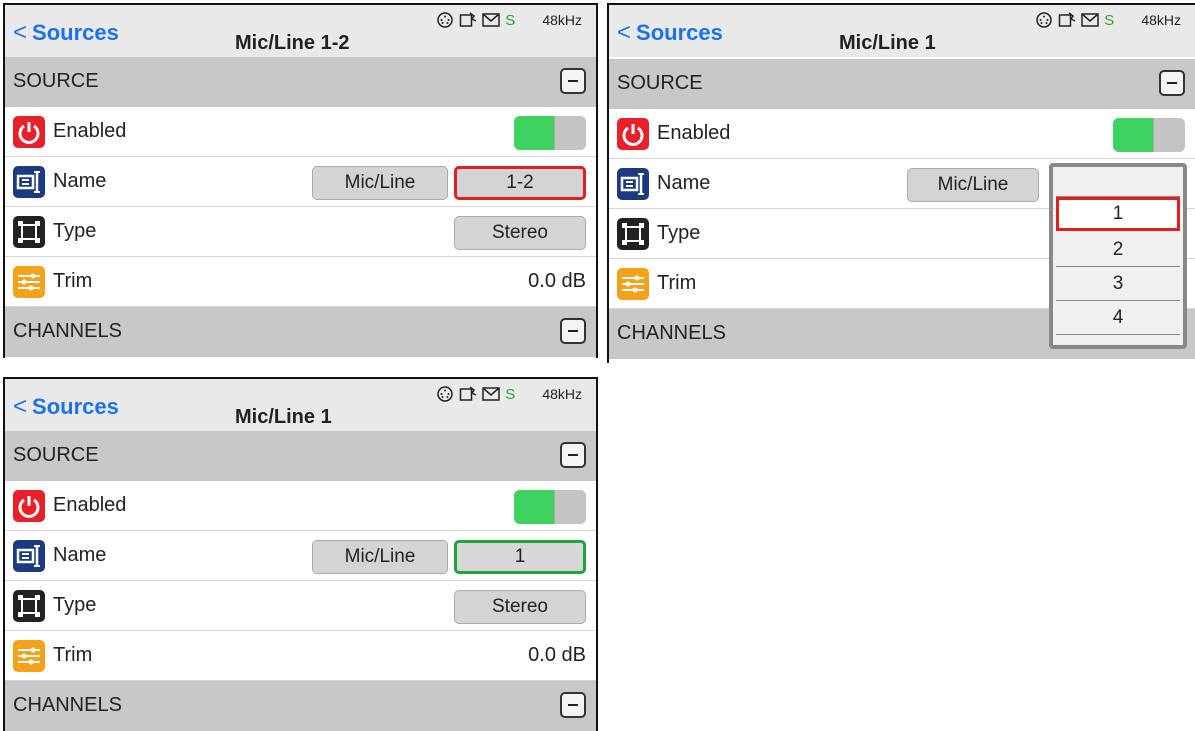  I want to click on dropdown-option-2: 2, so click(1118, 250).